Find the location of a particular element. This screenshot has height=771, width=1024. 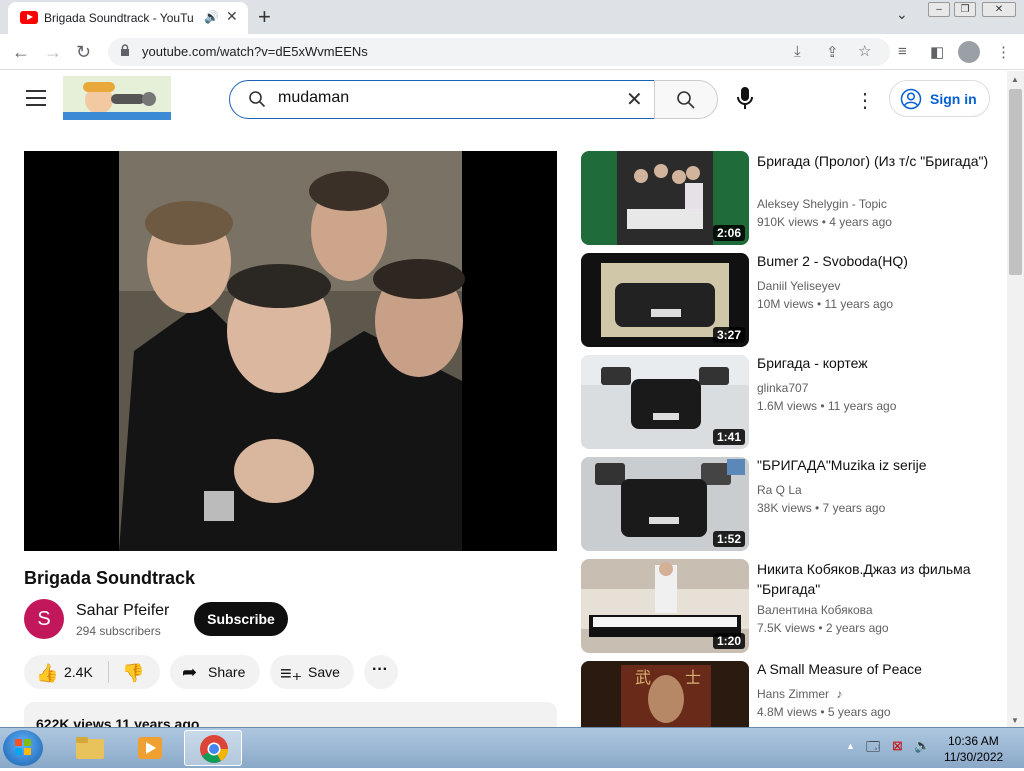

related-channel: Валентина Кобякова is located at coordinates (815, 610).